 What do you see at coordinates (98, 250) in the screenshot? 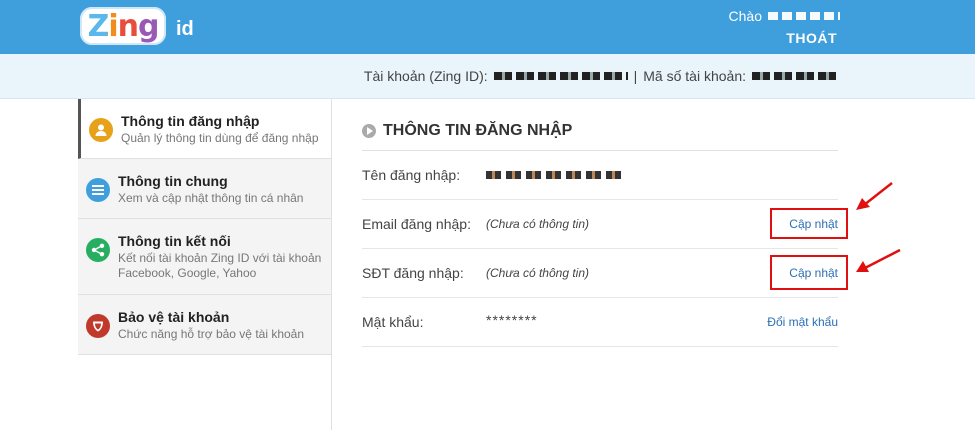
I see `share-icon` at bounding box center [98, 250].